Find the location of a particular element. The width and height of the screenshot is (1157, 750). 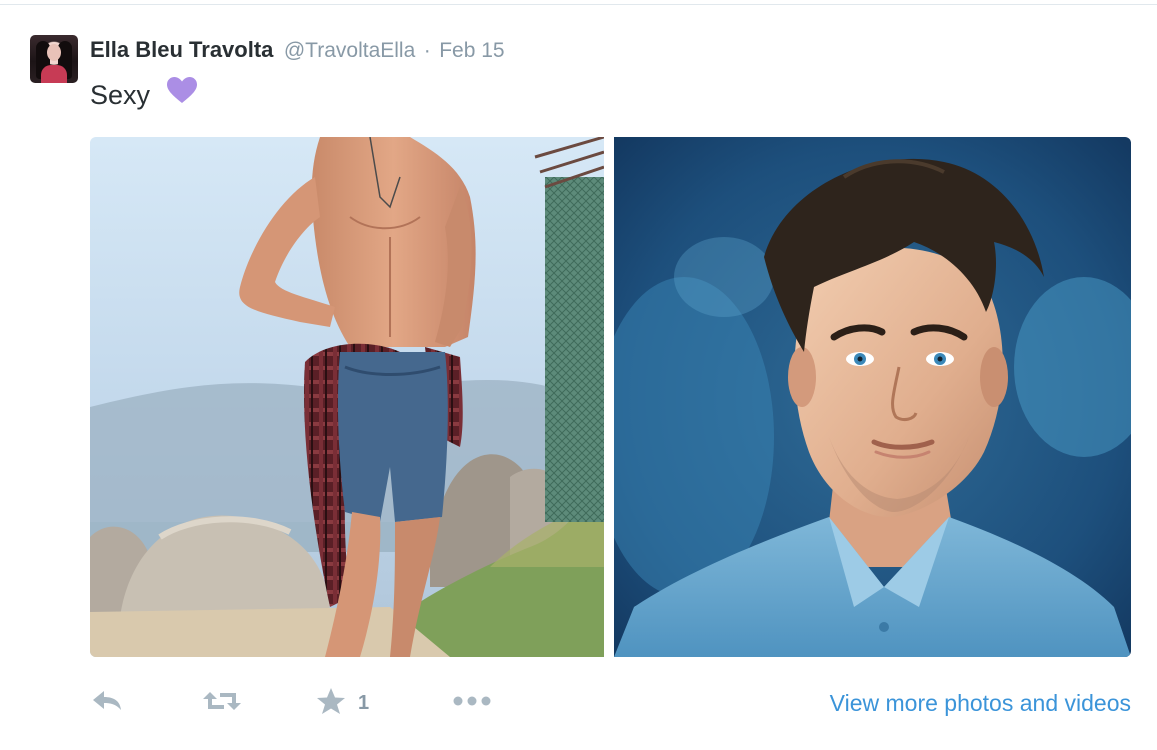

more-dots-icon is located at coordinates (472, 703).